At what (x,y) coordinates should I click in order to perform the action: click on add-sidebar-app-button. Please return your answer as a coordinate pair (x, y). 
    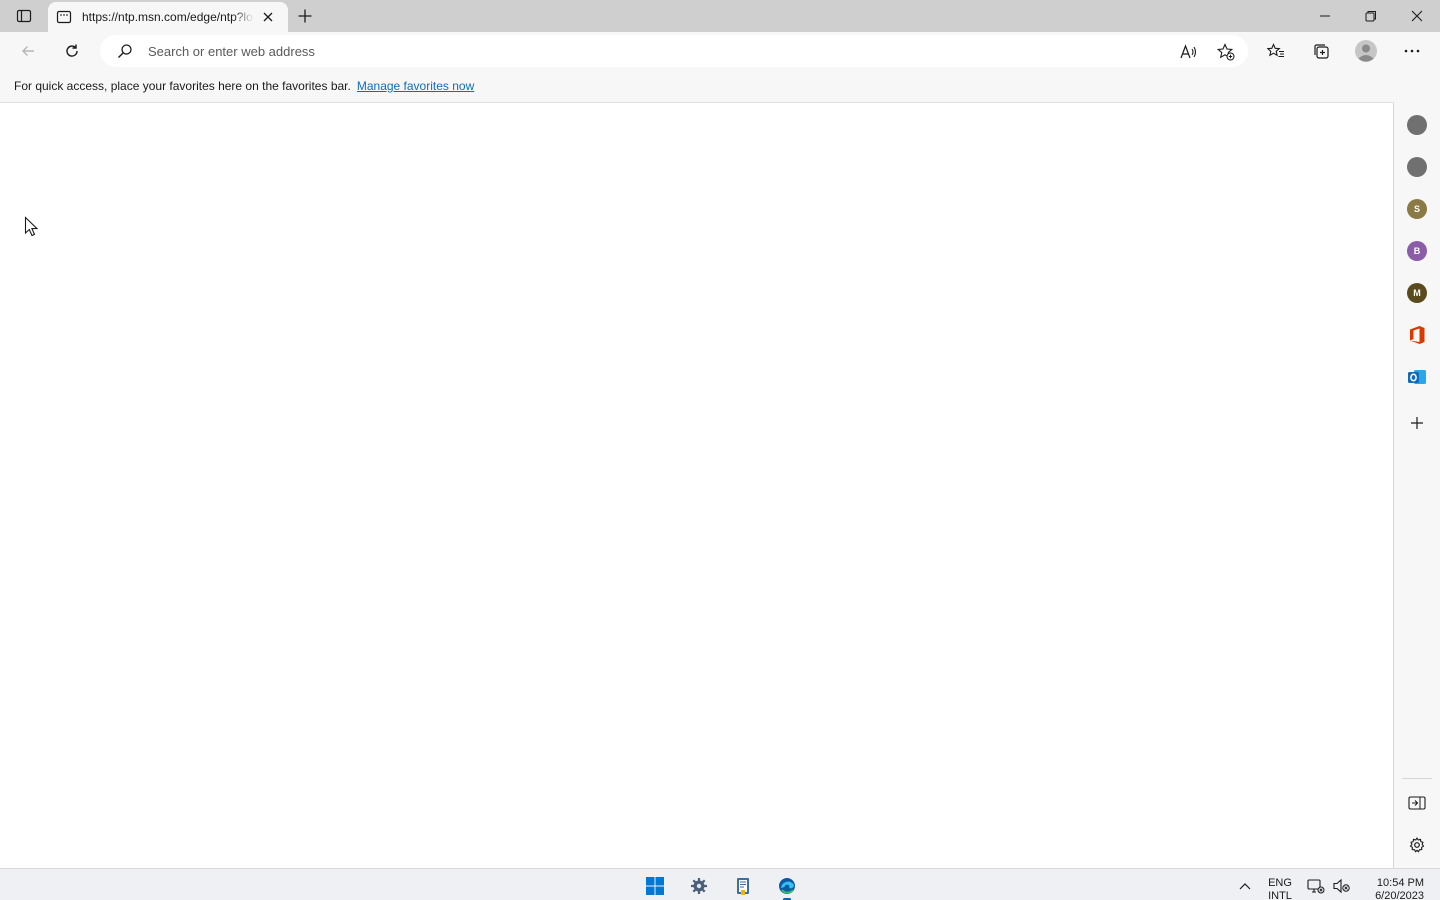
    Looking at the image, I should click on (1417, 423).